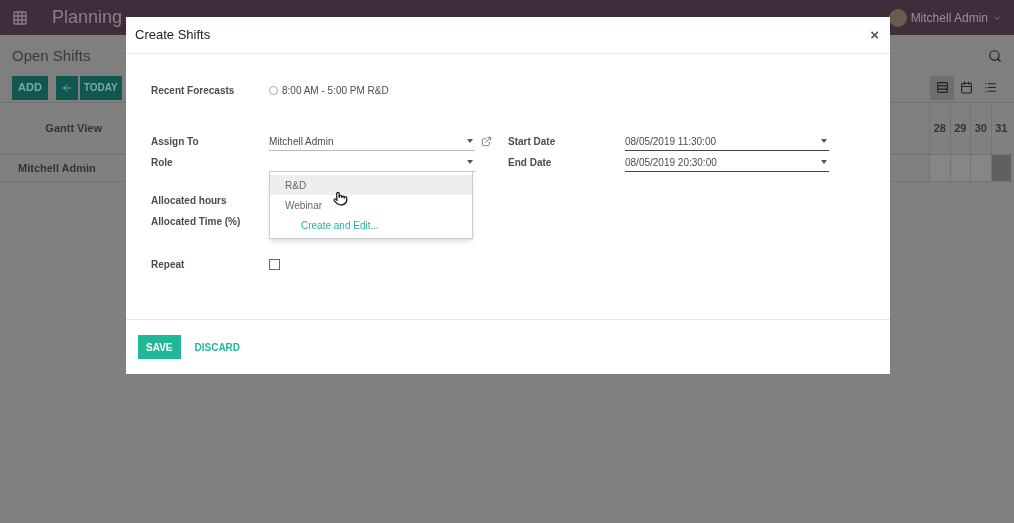 This screenshot has width=1014, height=523. What do you see at coordinates (371, 205) in the screenshot?
I see `dropdown-item: Webinar` at bounding box center [371, 205].